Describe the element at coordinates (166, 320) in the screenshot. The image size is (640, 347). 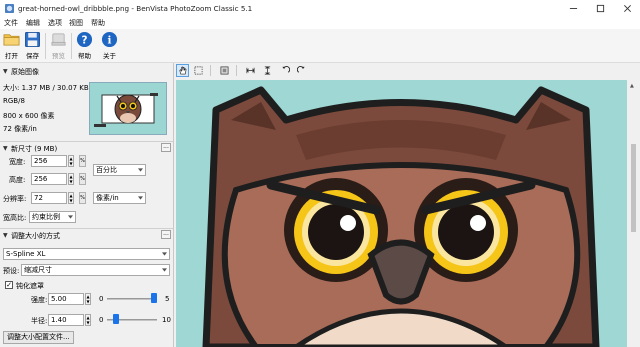
I see `radius-max: 10` at that location.